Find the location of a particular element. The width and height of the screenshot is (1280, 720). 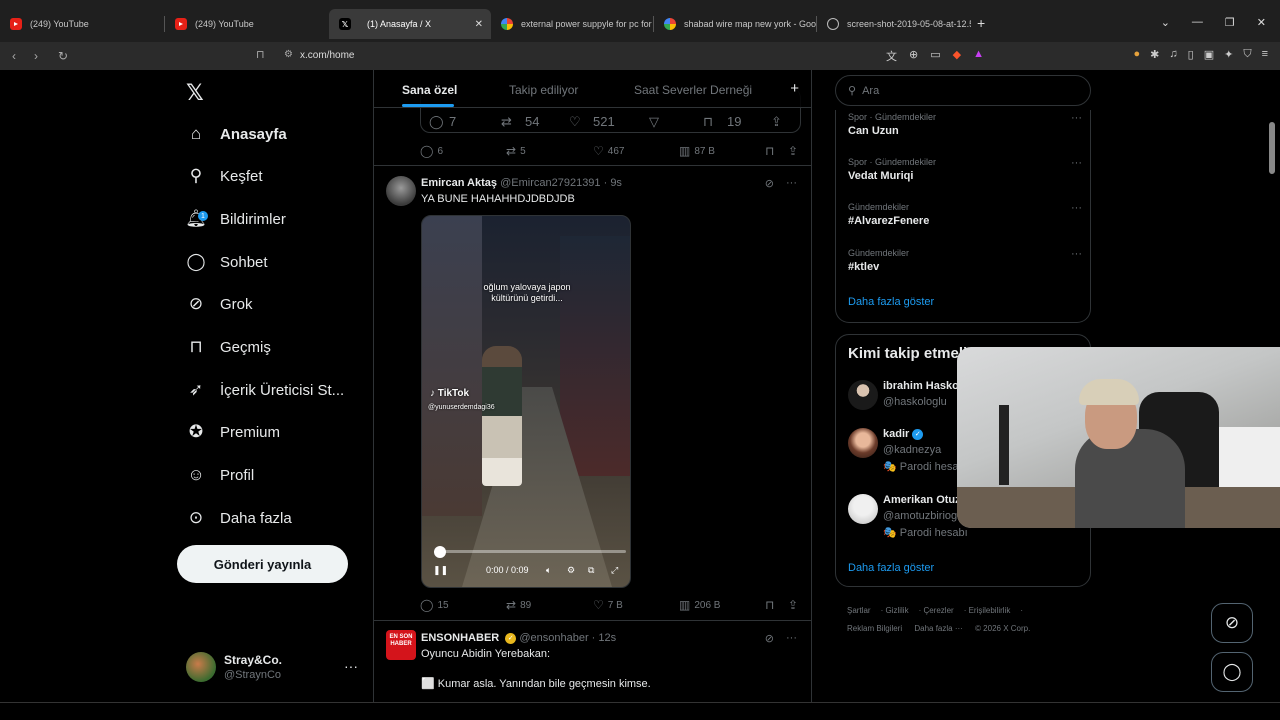

footer-link-privacy: Gizlilik is located at coordinates (896, 610).